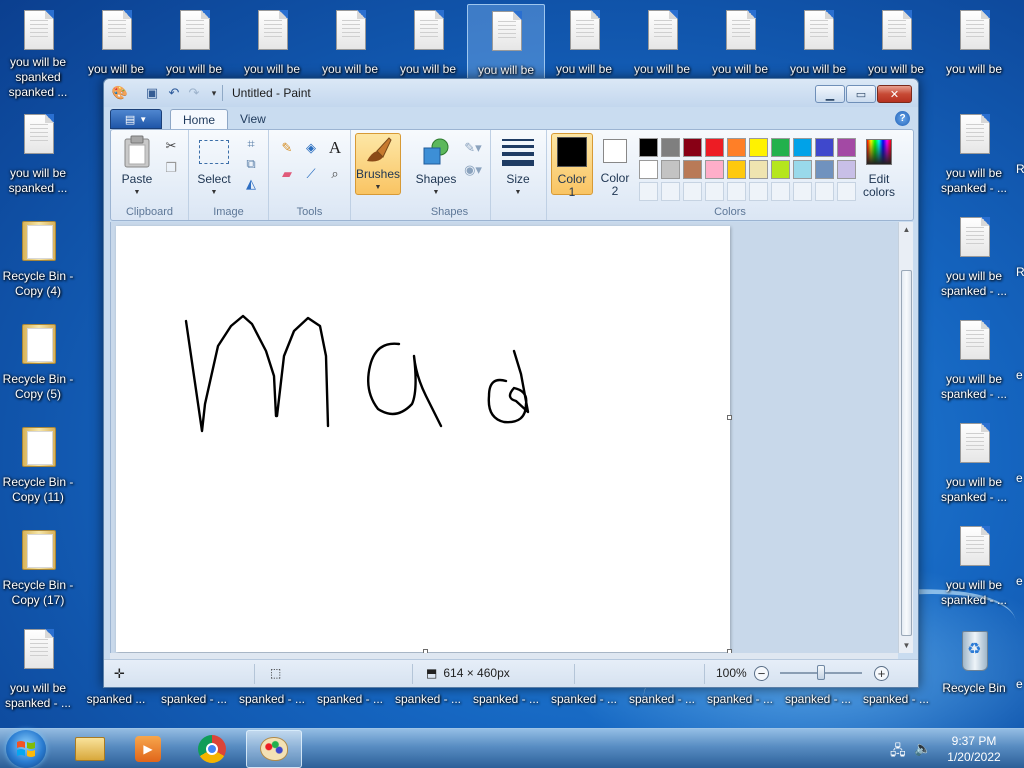 The width and height of the screenshot is (1024, 768). I want to click on color-picker-icon: ⟋, so click(311, 174).